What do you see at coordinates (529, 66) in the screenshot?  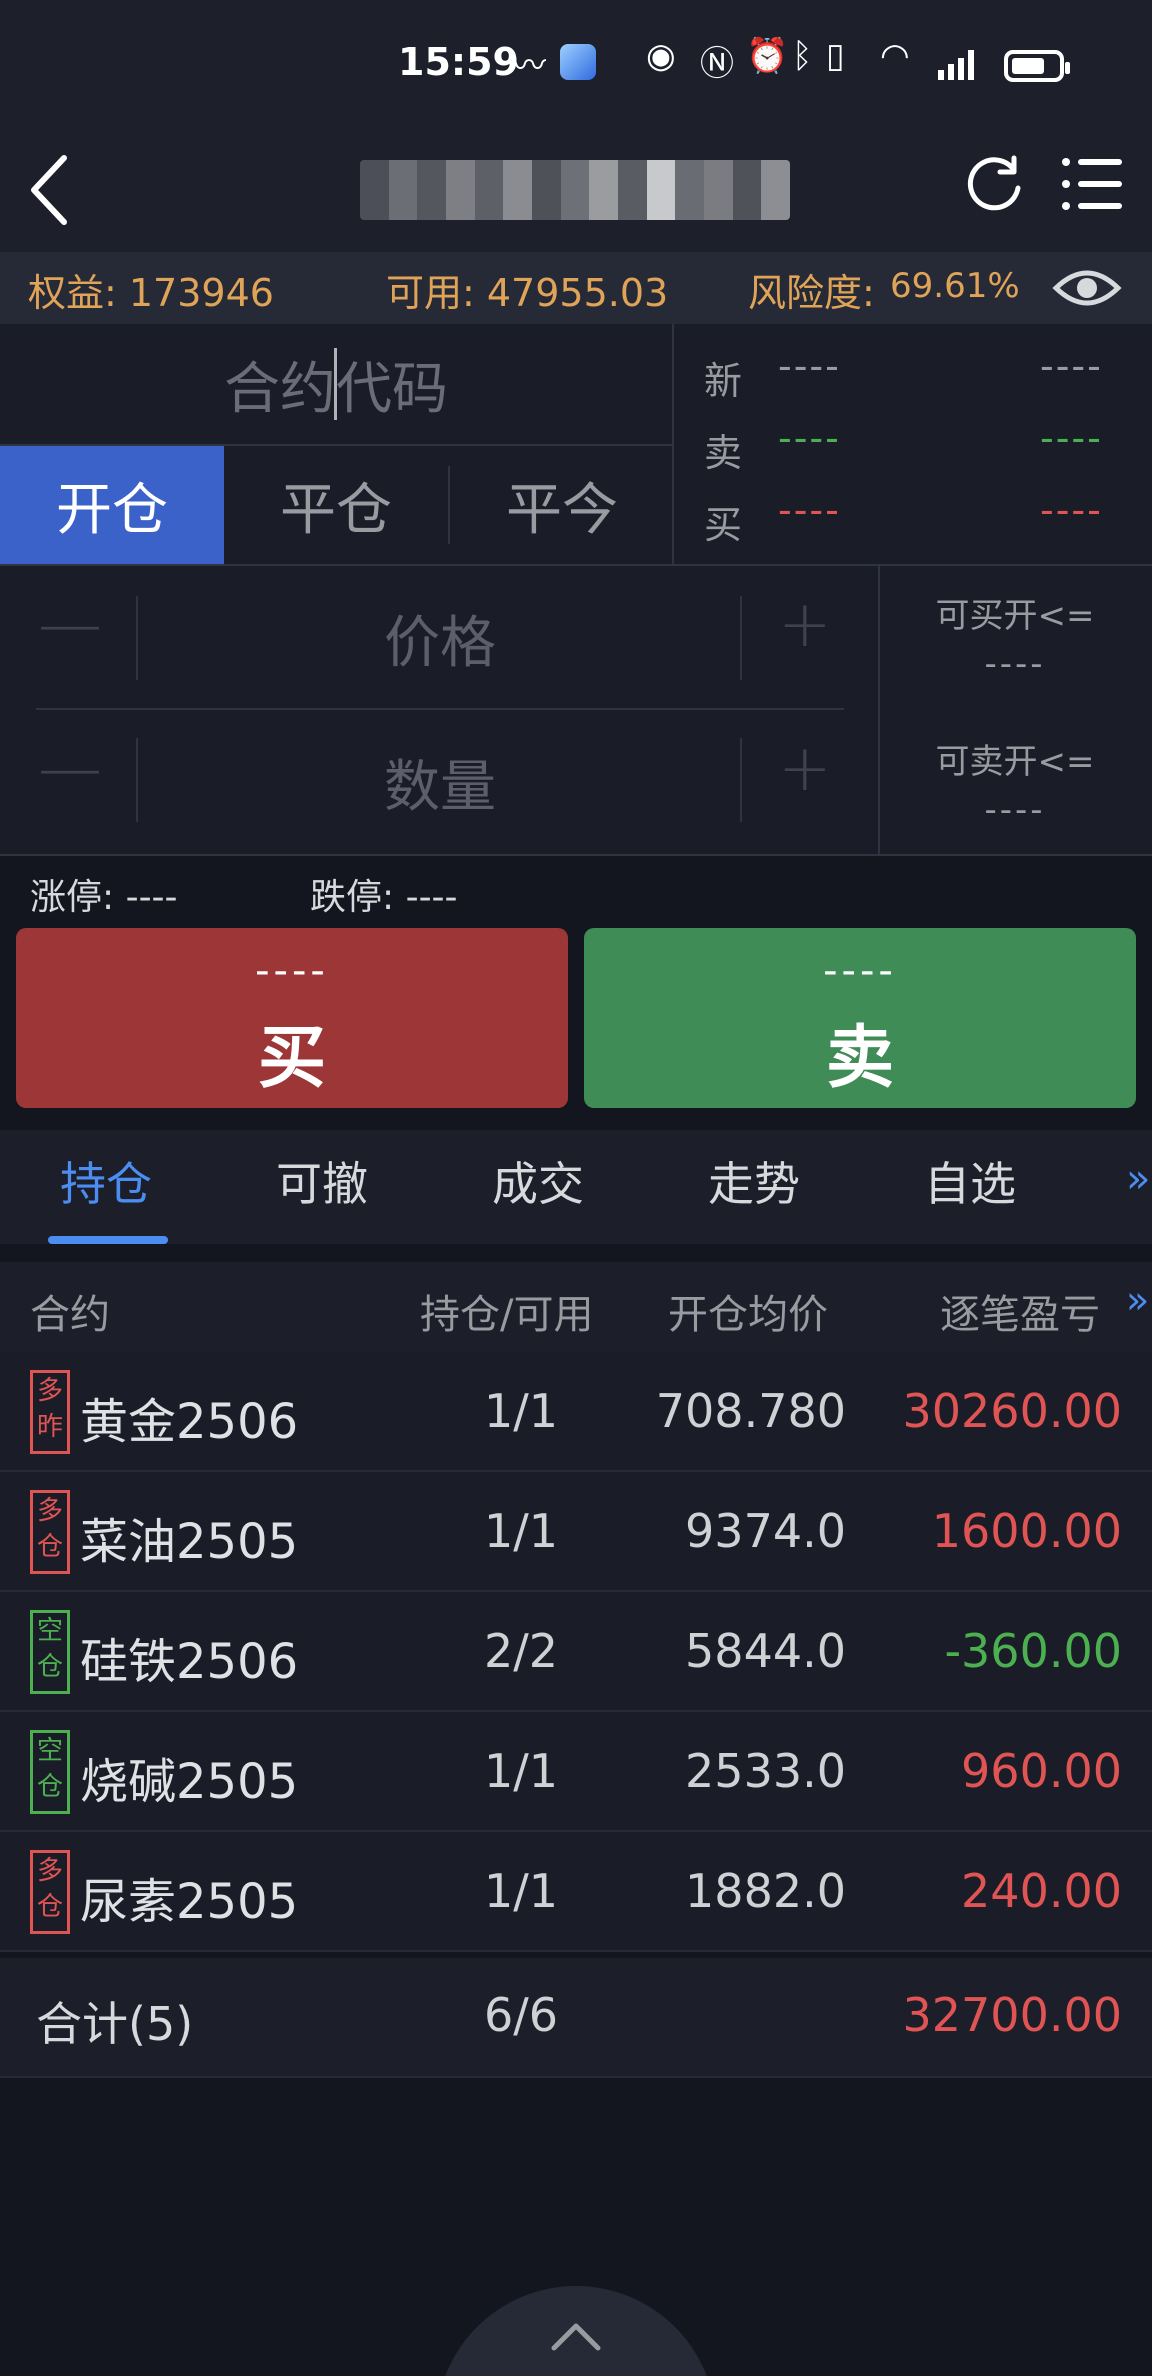 I see `link-icon: 〰` at bounding box center [529, 66].